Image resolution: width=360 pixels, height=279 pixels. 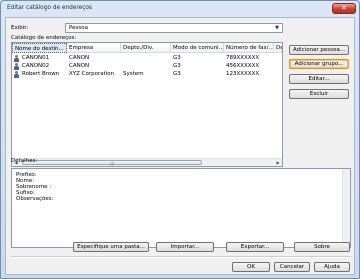 I want to click on chevron-down-icon: ▼, so click(x=277, y=28).